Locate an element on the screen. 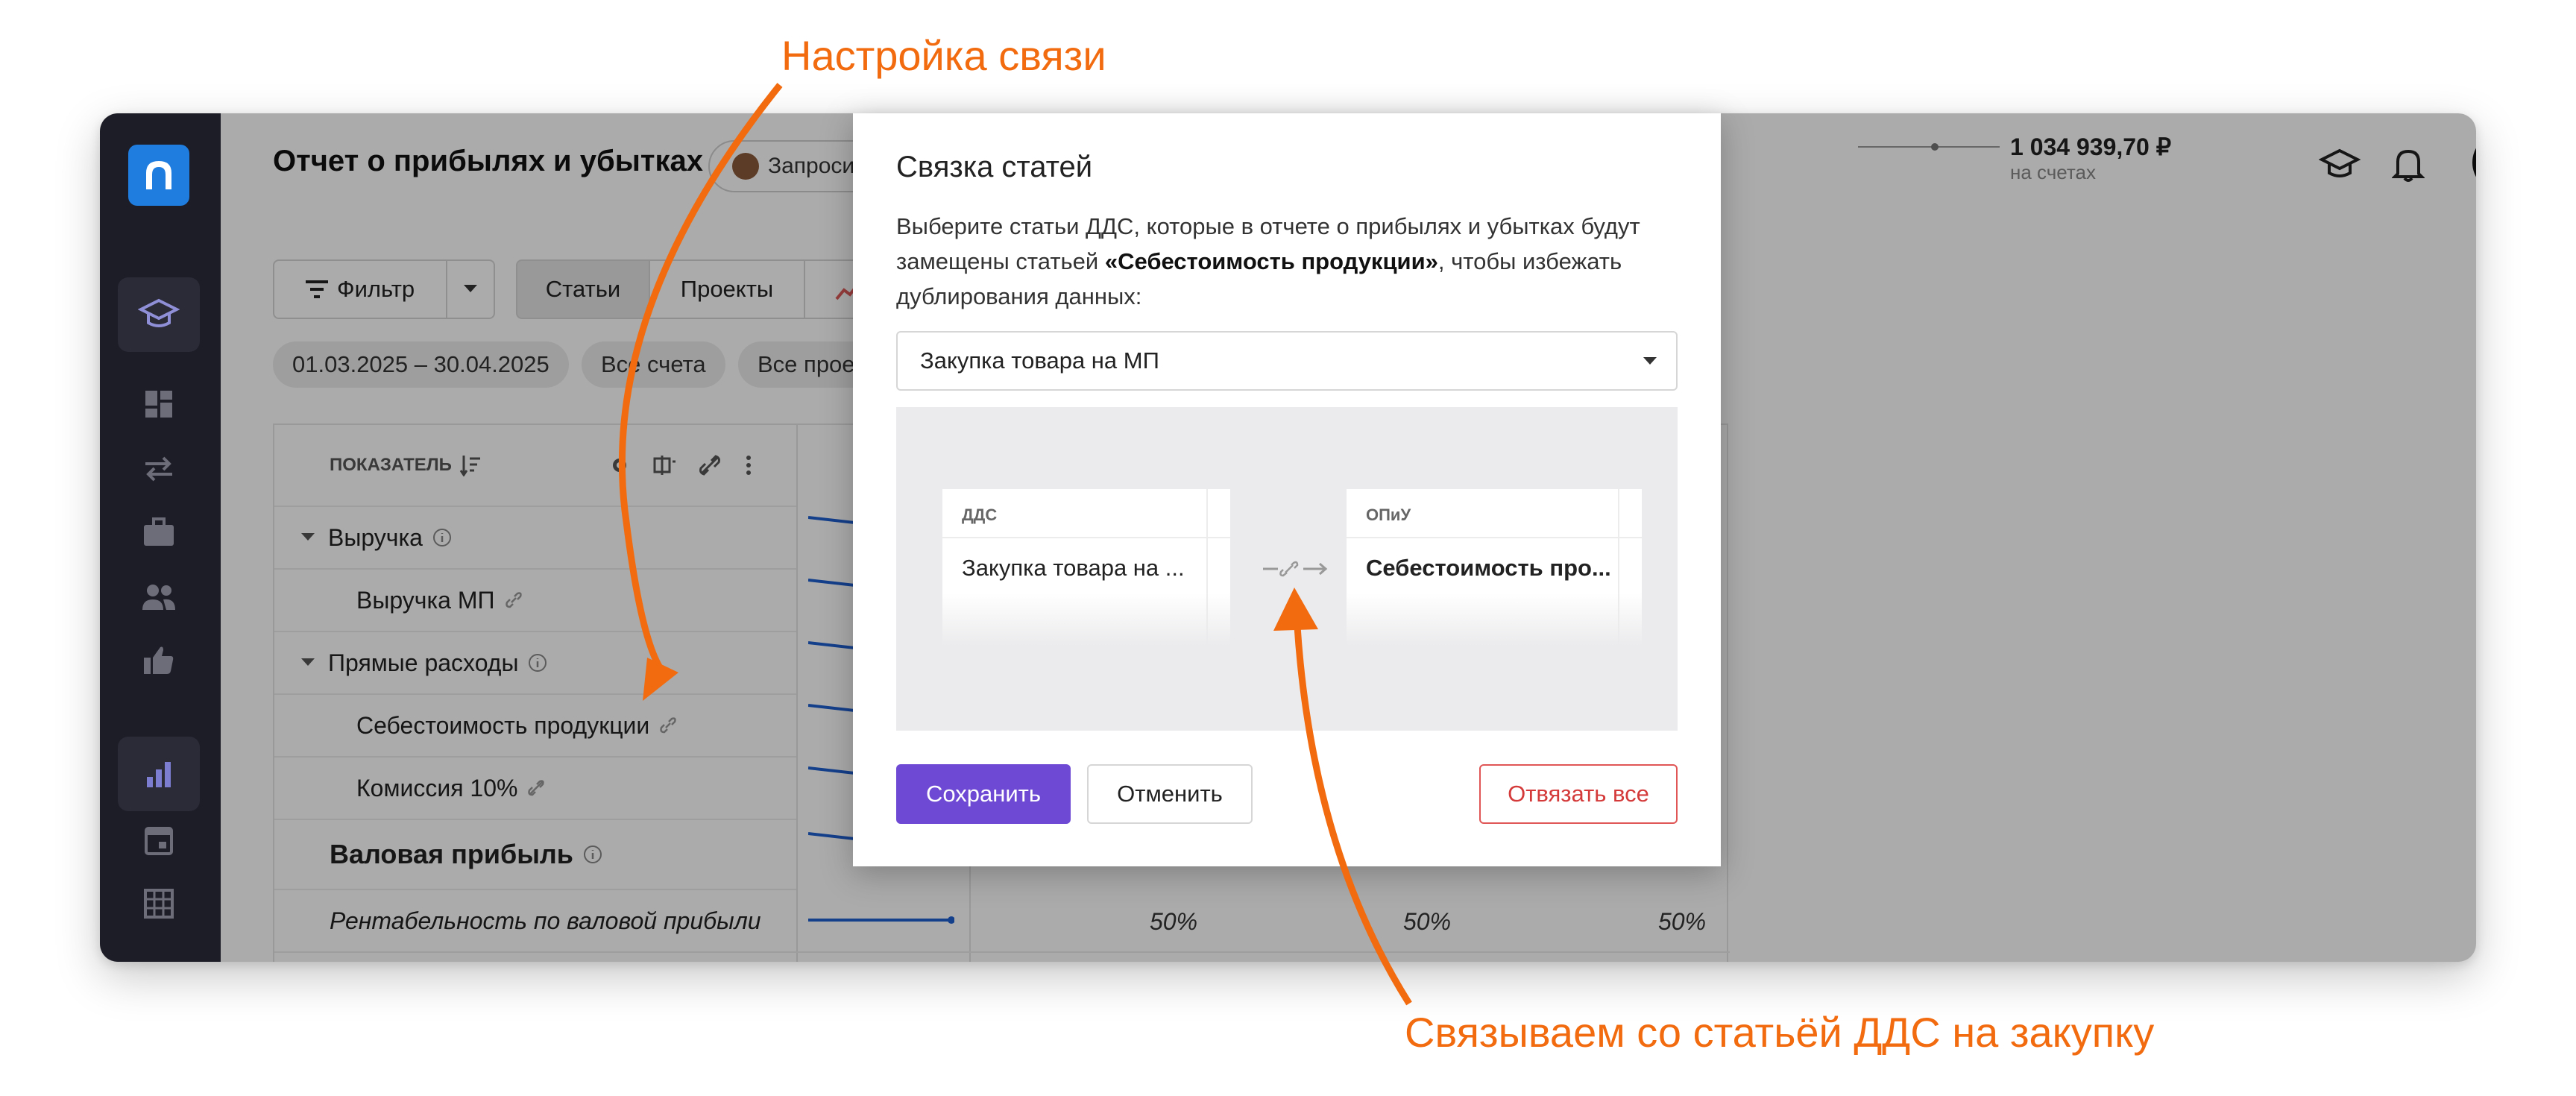 The image size is (2576, 1096). annotation-arrow-bottom is located at coordinates (1353, 816).